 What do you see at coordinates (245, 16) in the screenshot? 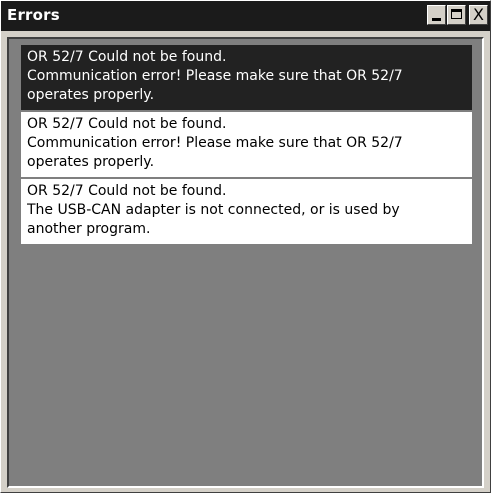
I see `title-bar: Errors X` at bounding box center [245, 16].